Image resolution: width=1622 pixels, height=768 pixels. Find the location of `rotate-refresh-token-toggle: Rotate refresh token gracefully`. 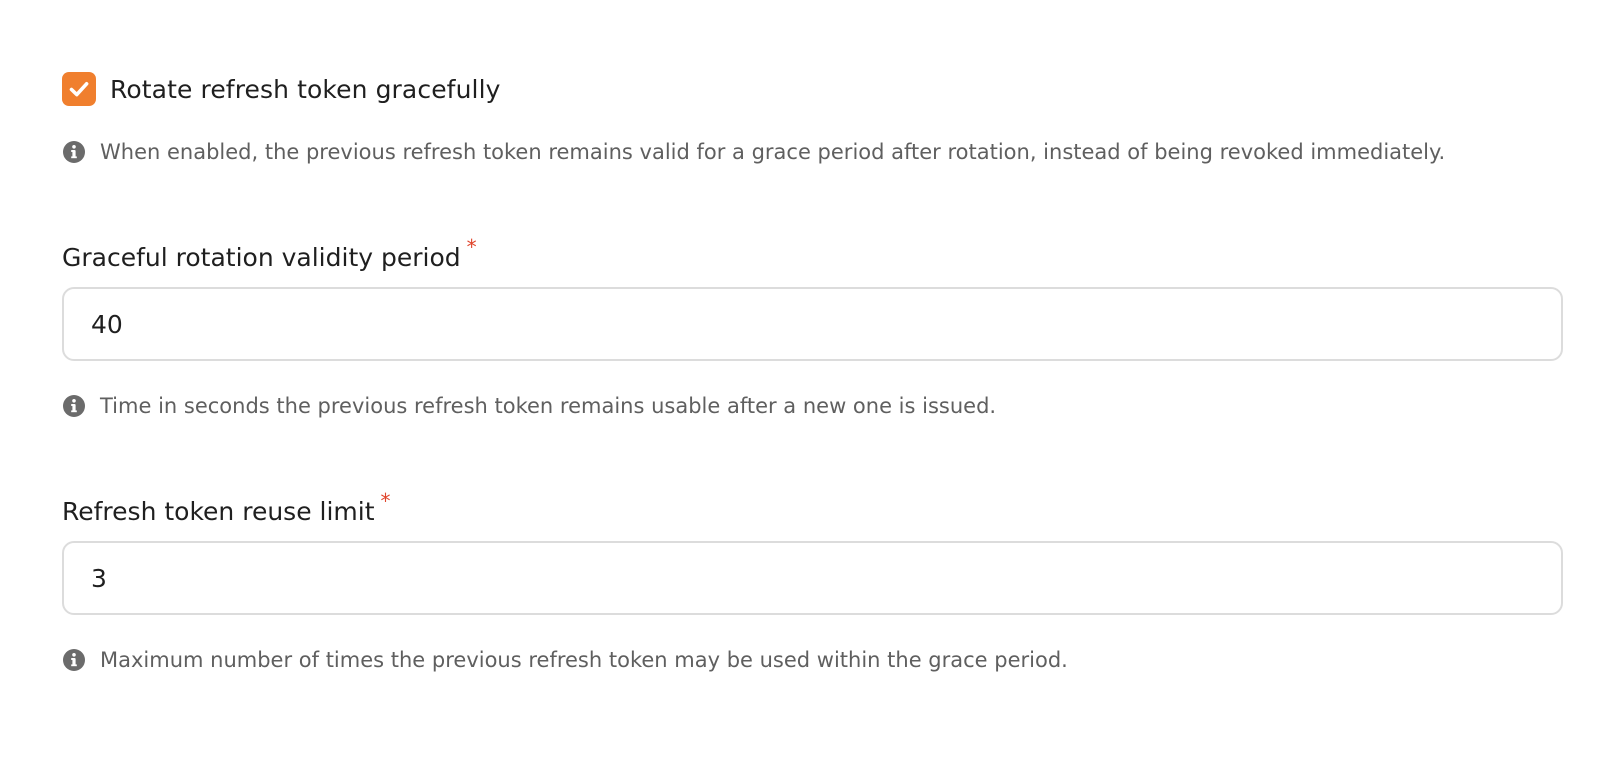

rotate-refresh-token-toggle: Rotate refresh token gracefully is located at coordinates (281, 89).